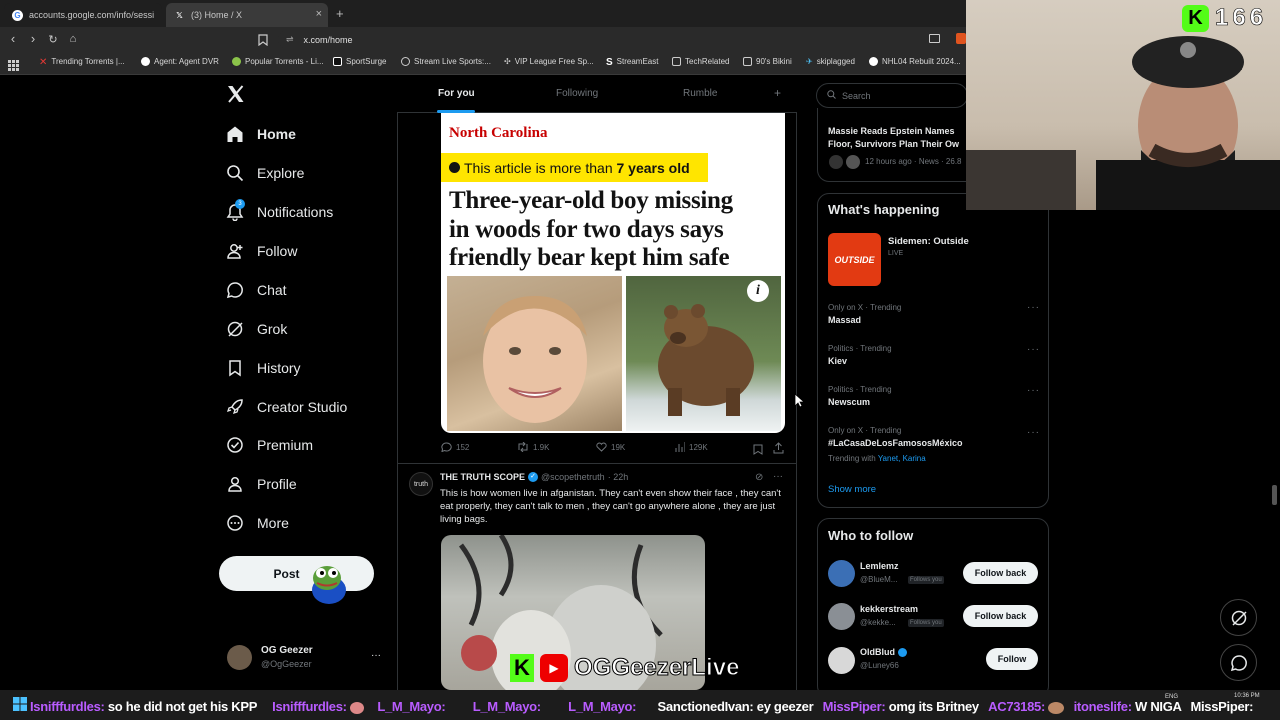 The image size is (1280, 720). What do you see at coordinates (879, 566) in the screenshot?
I see `suggestion-name: Lemlemz` at bounding box center [879, 566].